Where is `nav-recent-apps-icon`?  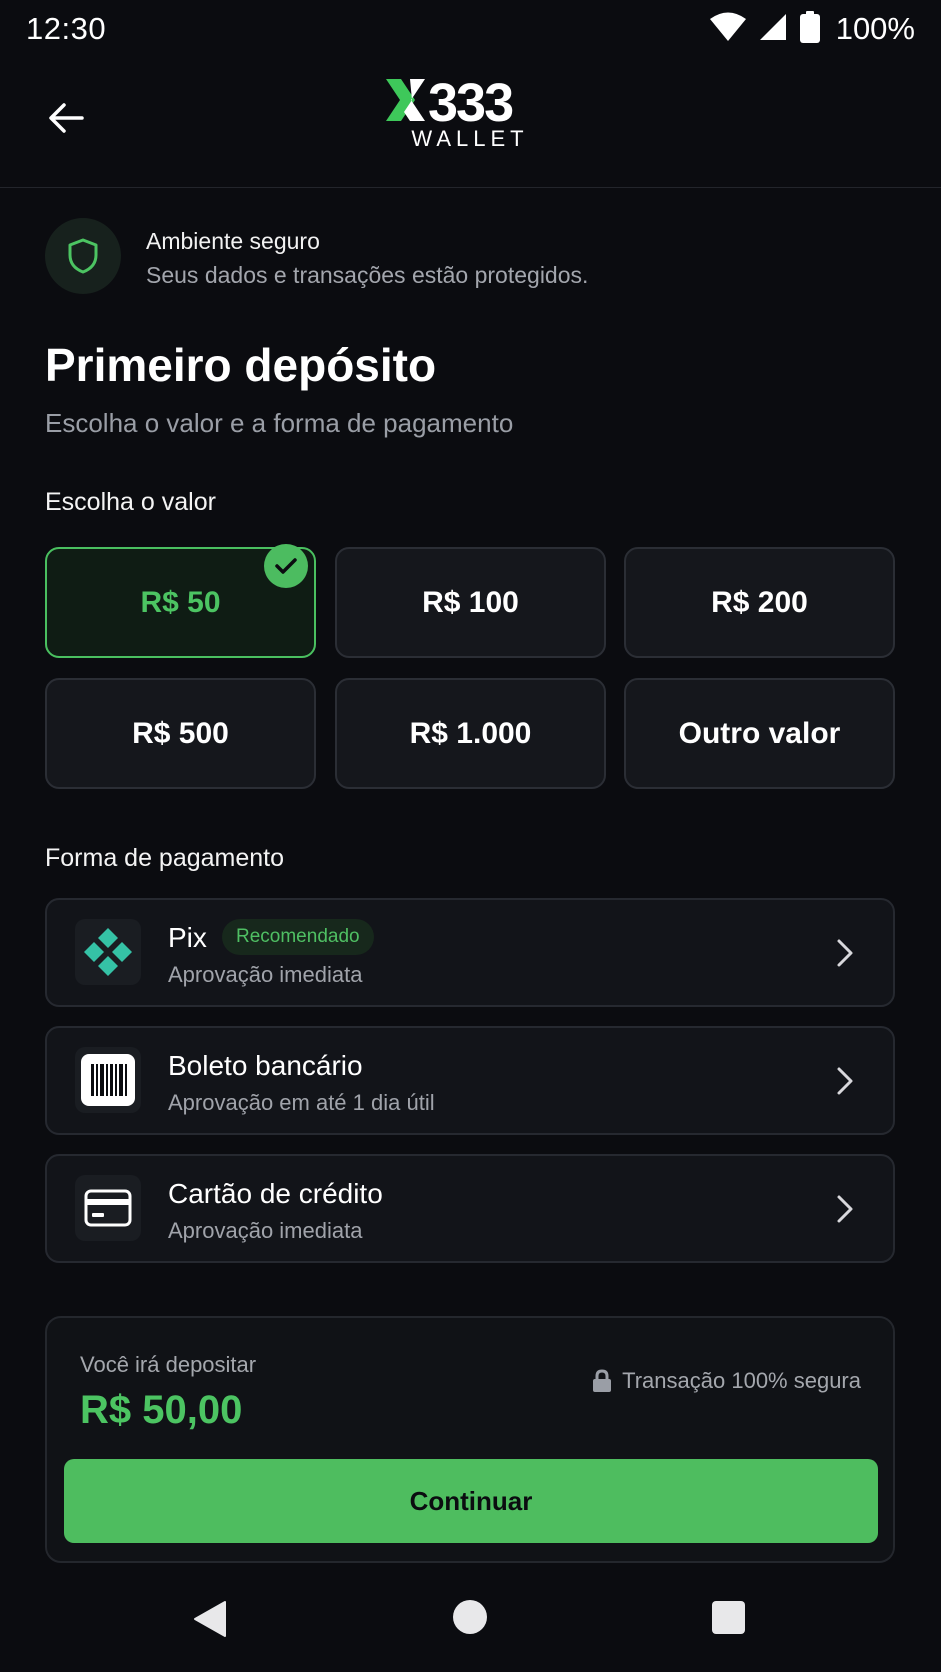
nav-recent-apps-icon is located at coordinates (728, 1617).